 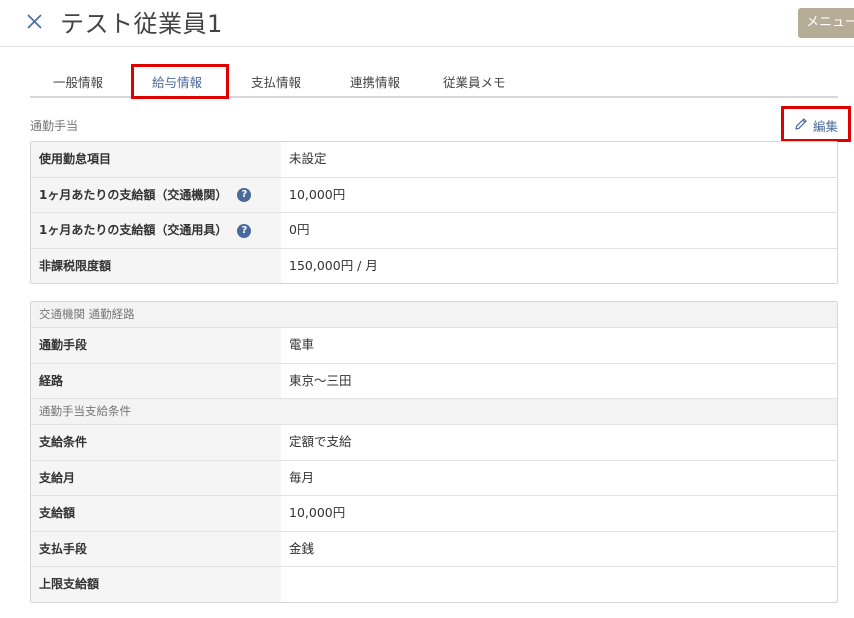 What do you see at coordinates (156, 442) in the screenshot?
I see `row-label: 支給条件` at bounding box center [156, 442].